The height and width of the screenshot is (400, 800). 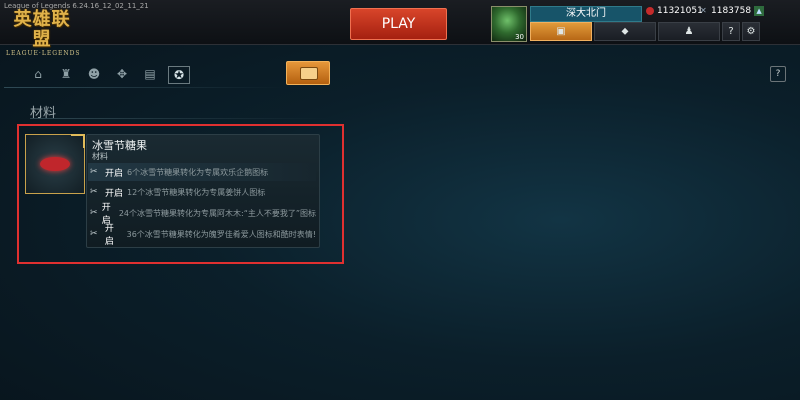 I want to click on top-nav: ▣ ⬥ ♟ ? ⚙, so click(x=645, y=31).